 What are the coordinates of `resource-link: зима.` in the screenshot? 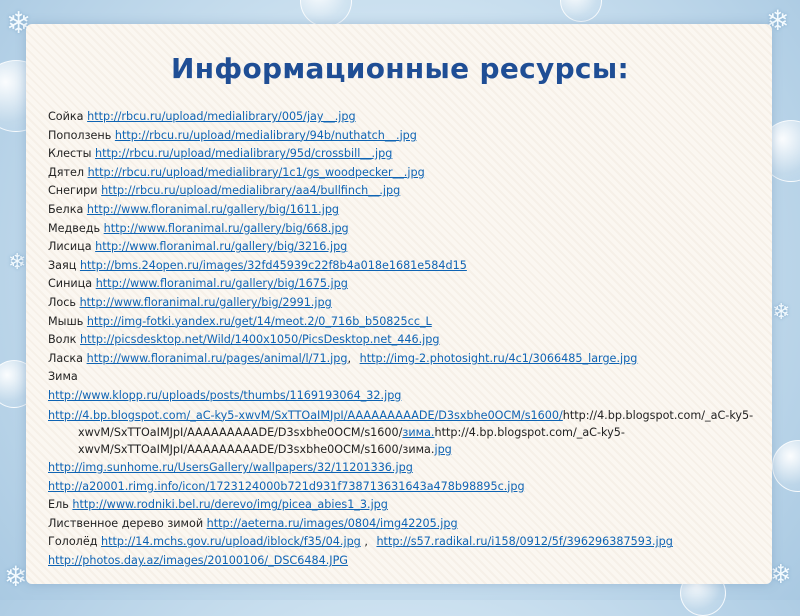 It's located at (418, 432).